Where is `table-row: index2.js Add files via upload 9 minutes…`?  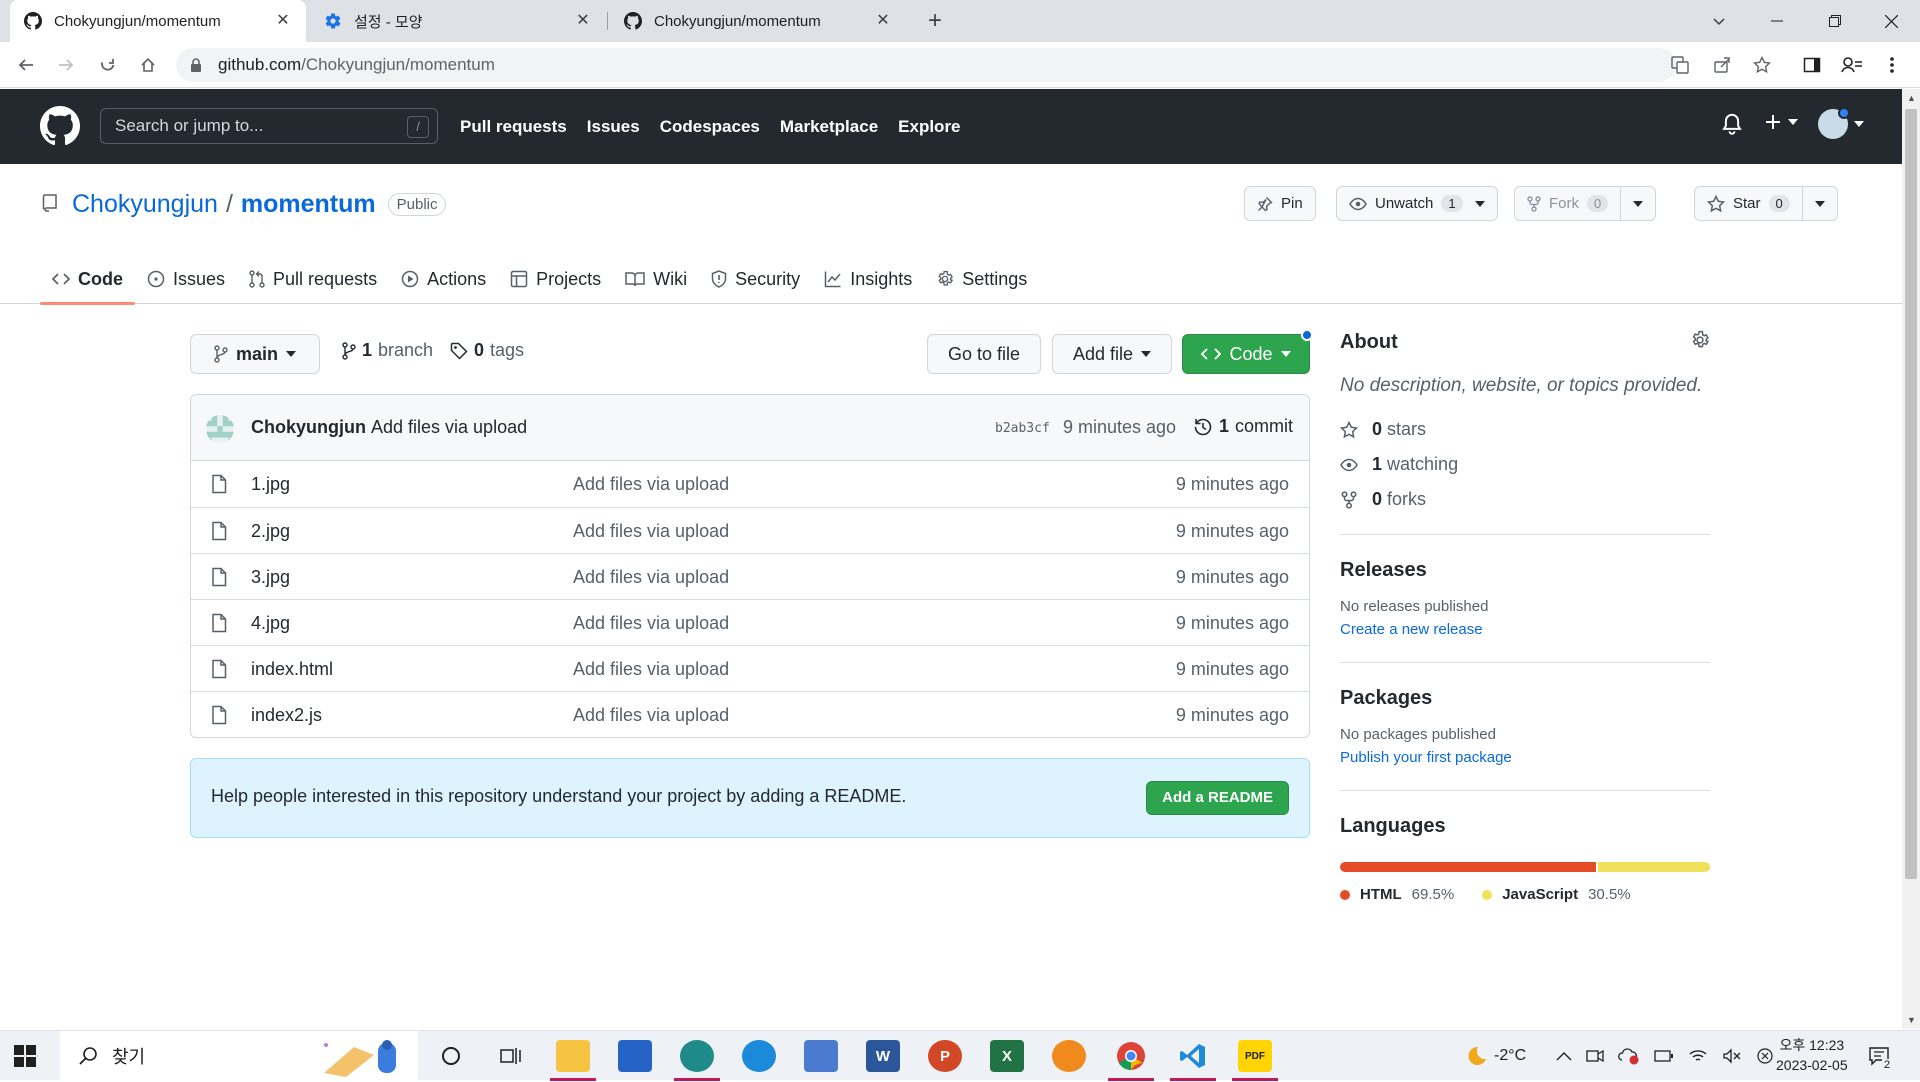 table-row: index2.js Add files via upload 9 minutes… is located at coordinates (750, 714).